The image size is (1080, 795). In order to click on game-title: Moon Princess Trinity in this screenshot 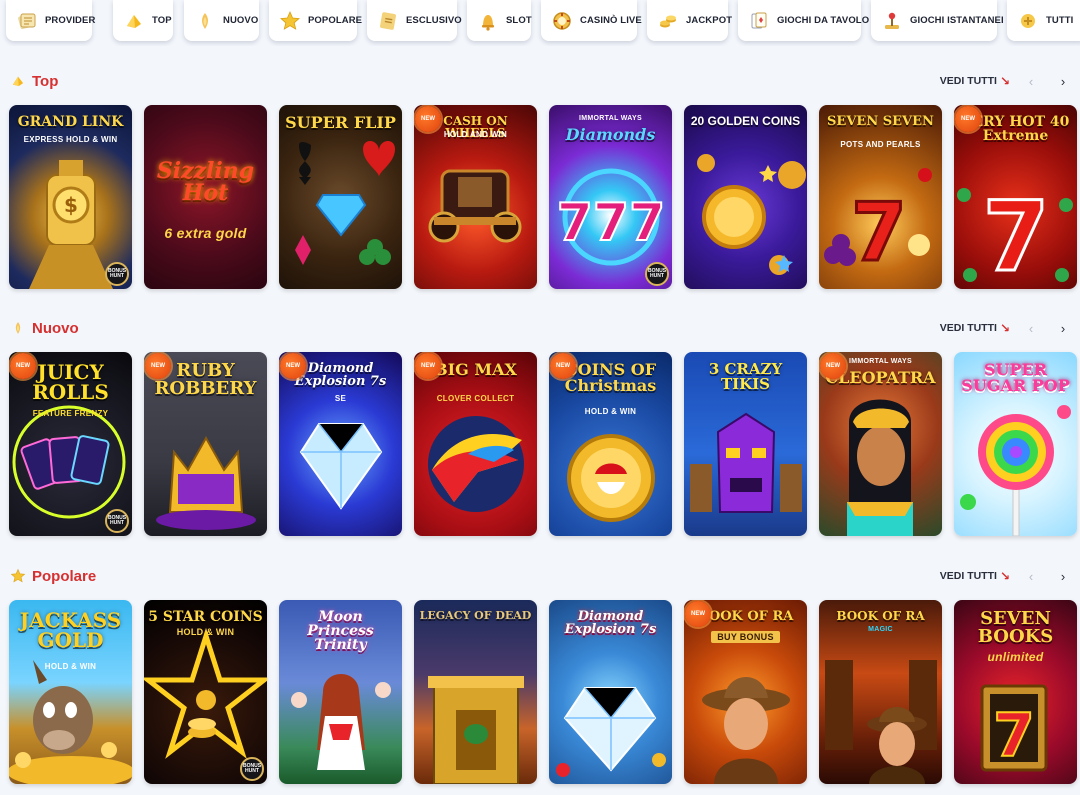, I will do `click(340, 631)`.